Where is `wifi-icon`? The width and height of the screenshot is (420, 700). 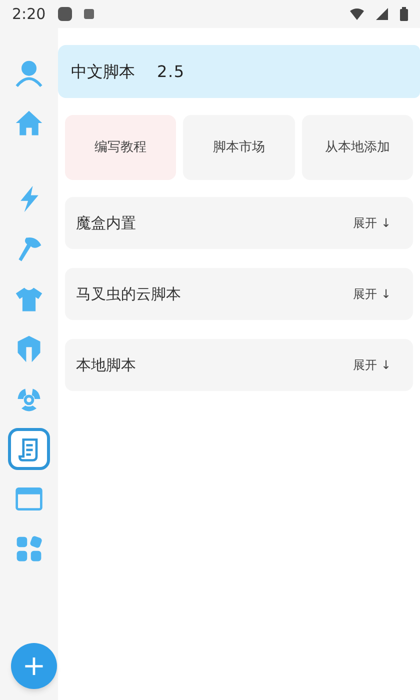 wifi-icon is located at coordinates (357, 14).